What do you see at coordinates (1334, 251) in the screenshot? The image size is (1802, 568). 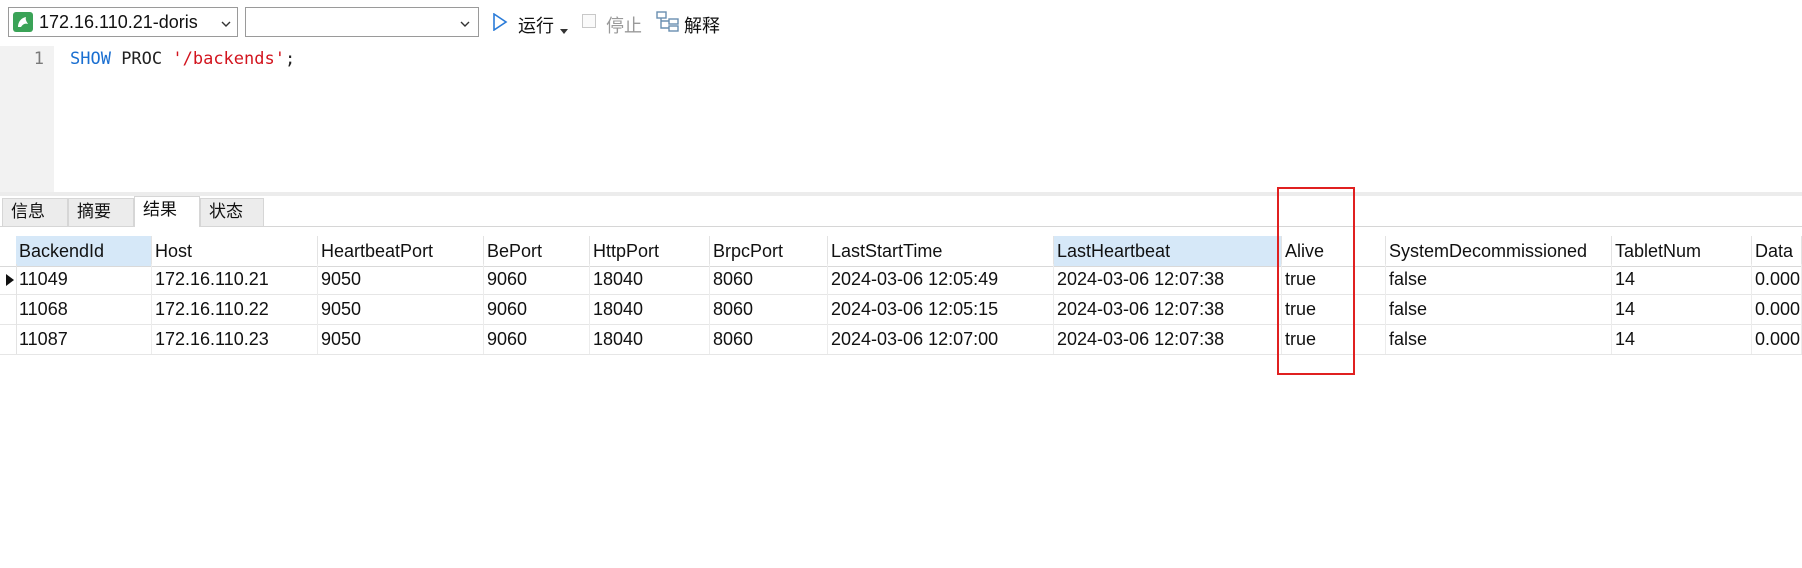 I see `column-header: Alive` at bounding box center [1334, 251].